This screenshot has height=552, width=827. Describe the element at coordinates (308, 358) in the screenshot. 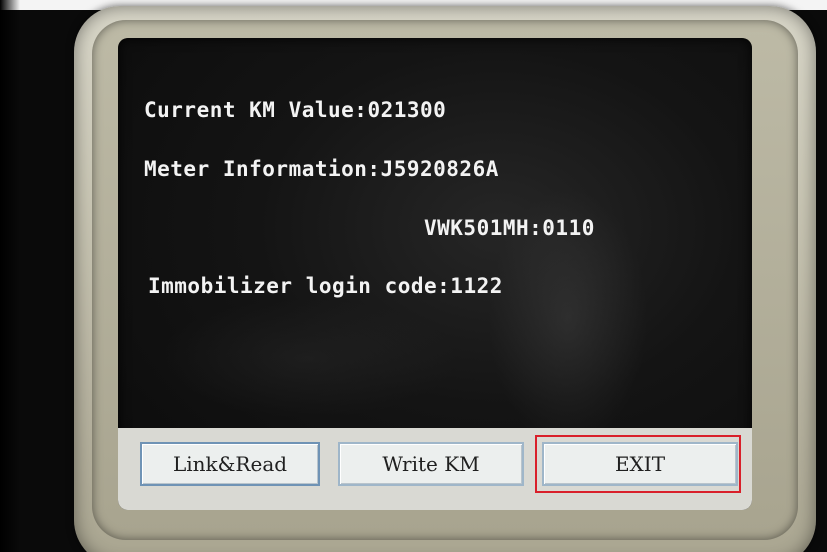

I see `screen-glare-secondary` at that location.